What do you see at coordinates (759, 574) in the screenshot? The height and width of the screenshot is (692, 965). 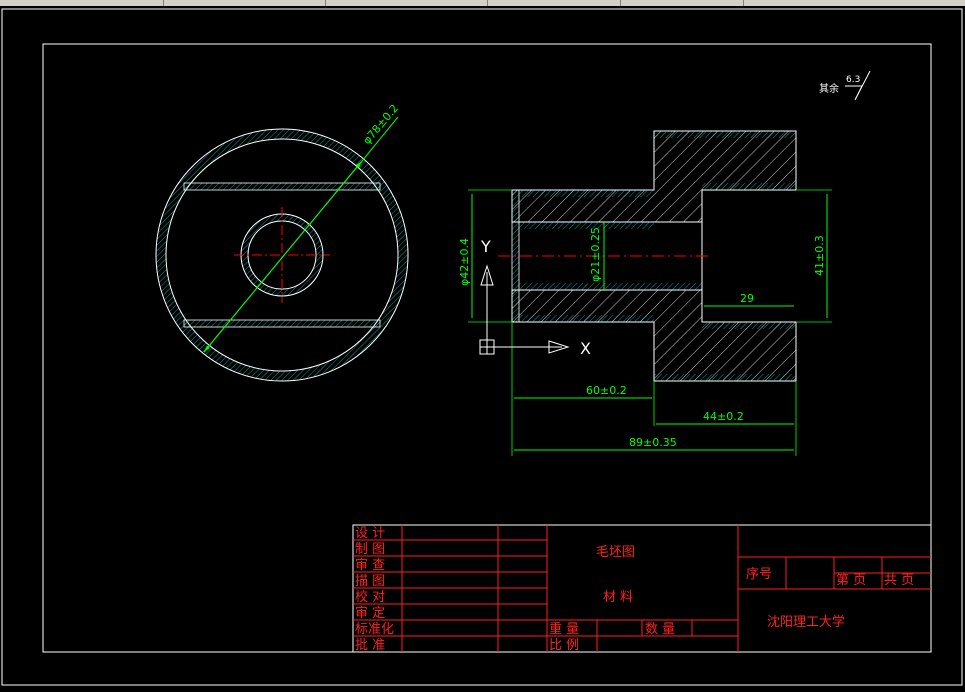 I see `tb-serial-label: 序号` at bounding box center [759, 574].